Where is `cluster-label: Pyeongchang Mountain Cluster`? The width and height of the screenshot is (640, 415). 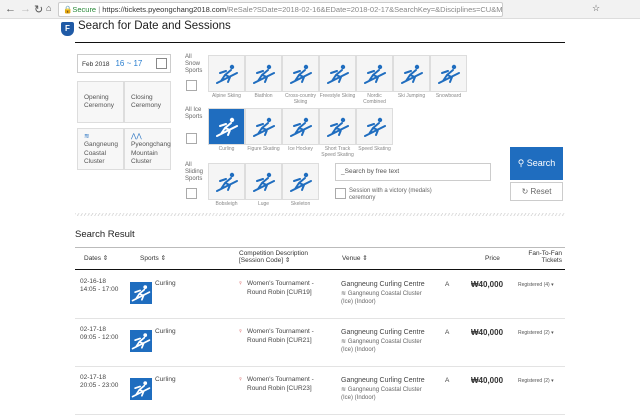 cluster-label: Pyeongchang Mountain Cluster is located at coordinates (151, 153).